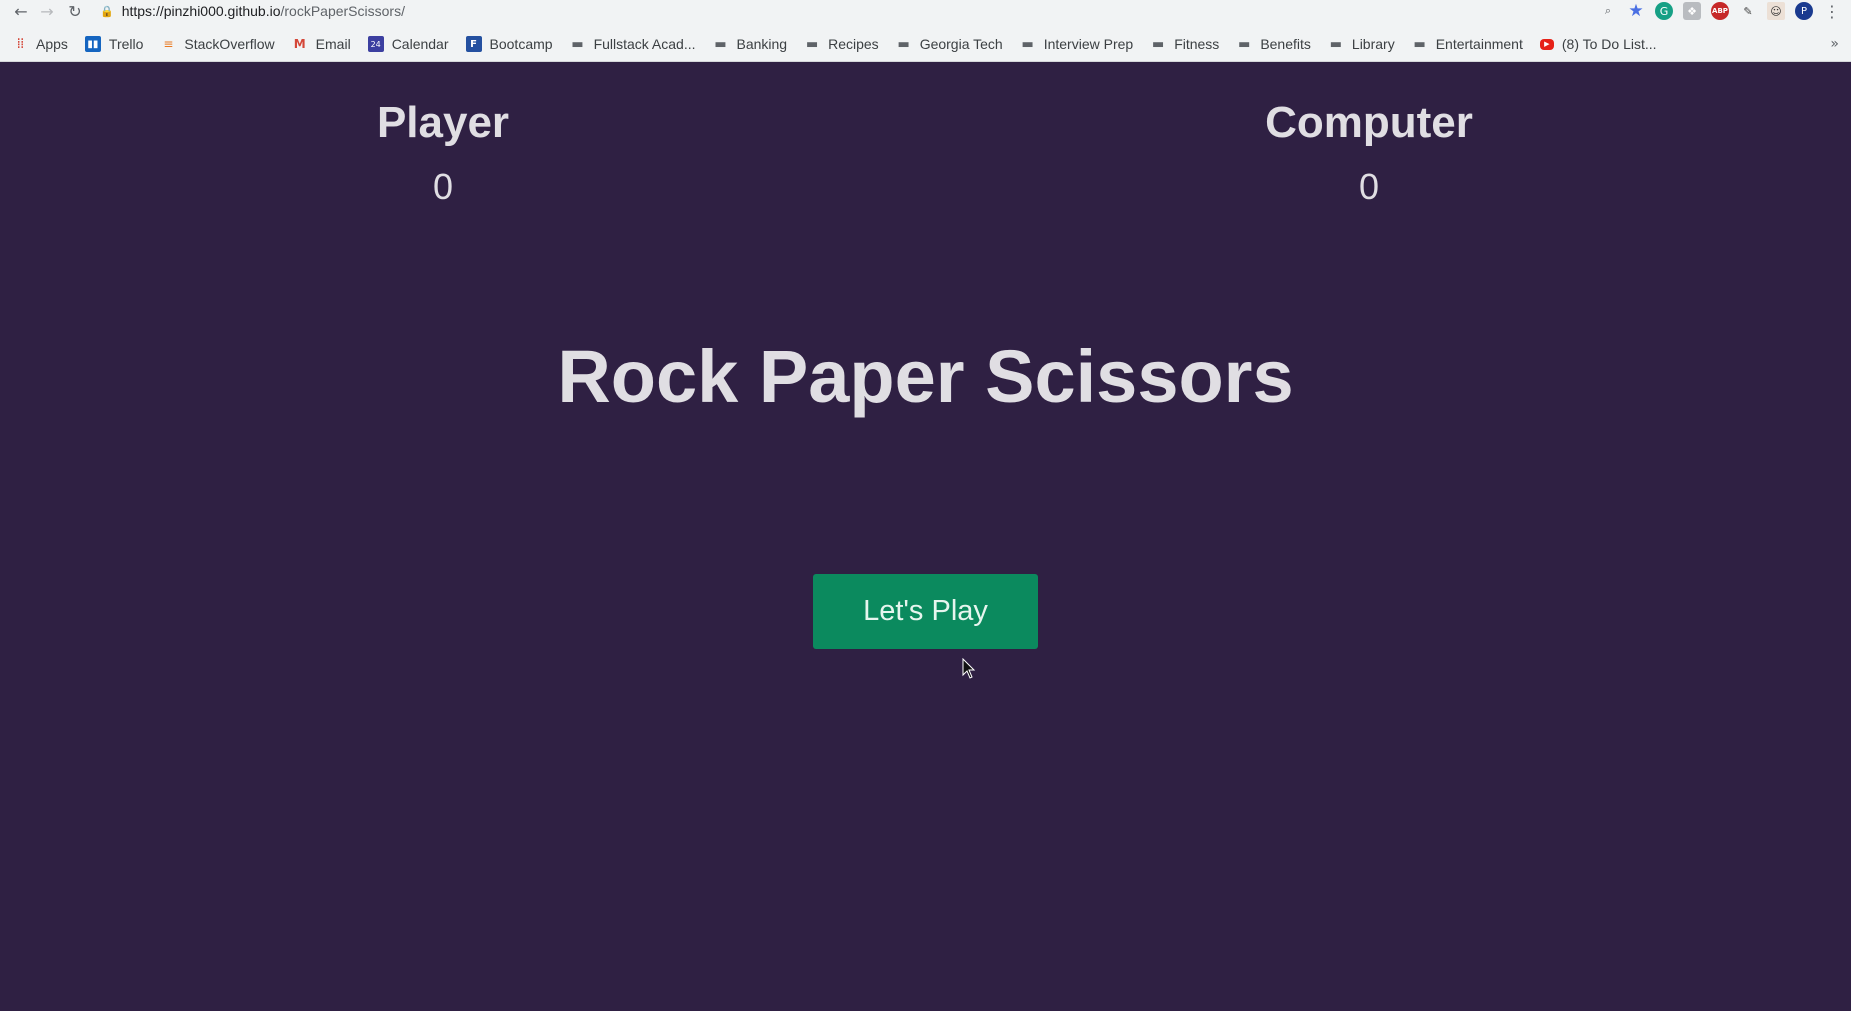 This screenshot has width=1851, height=1011. I want to click on bookmark-folder-benefits: ▬ Benefits, so click(1273, 44).